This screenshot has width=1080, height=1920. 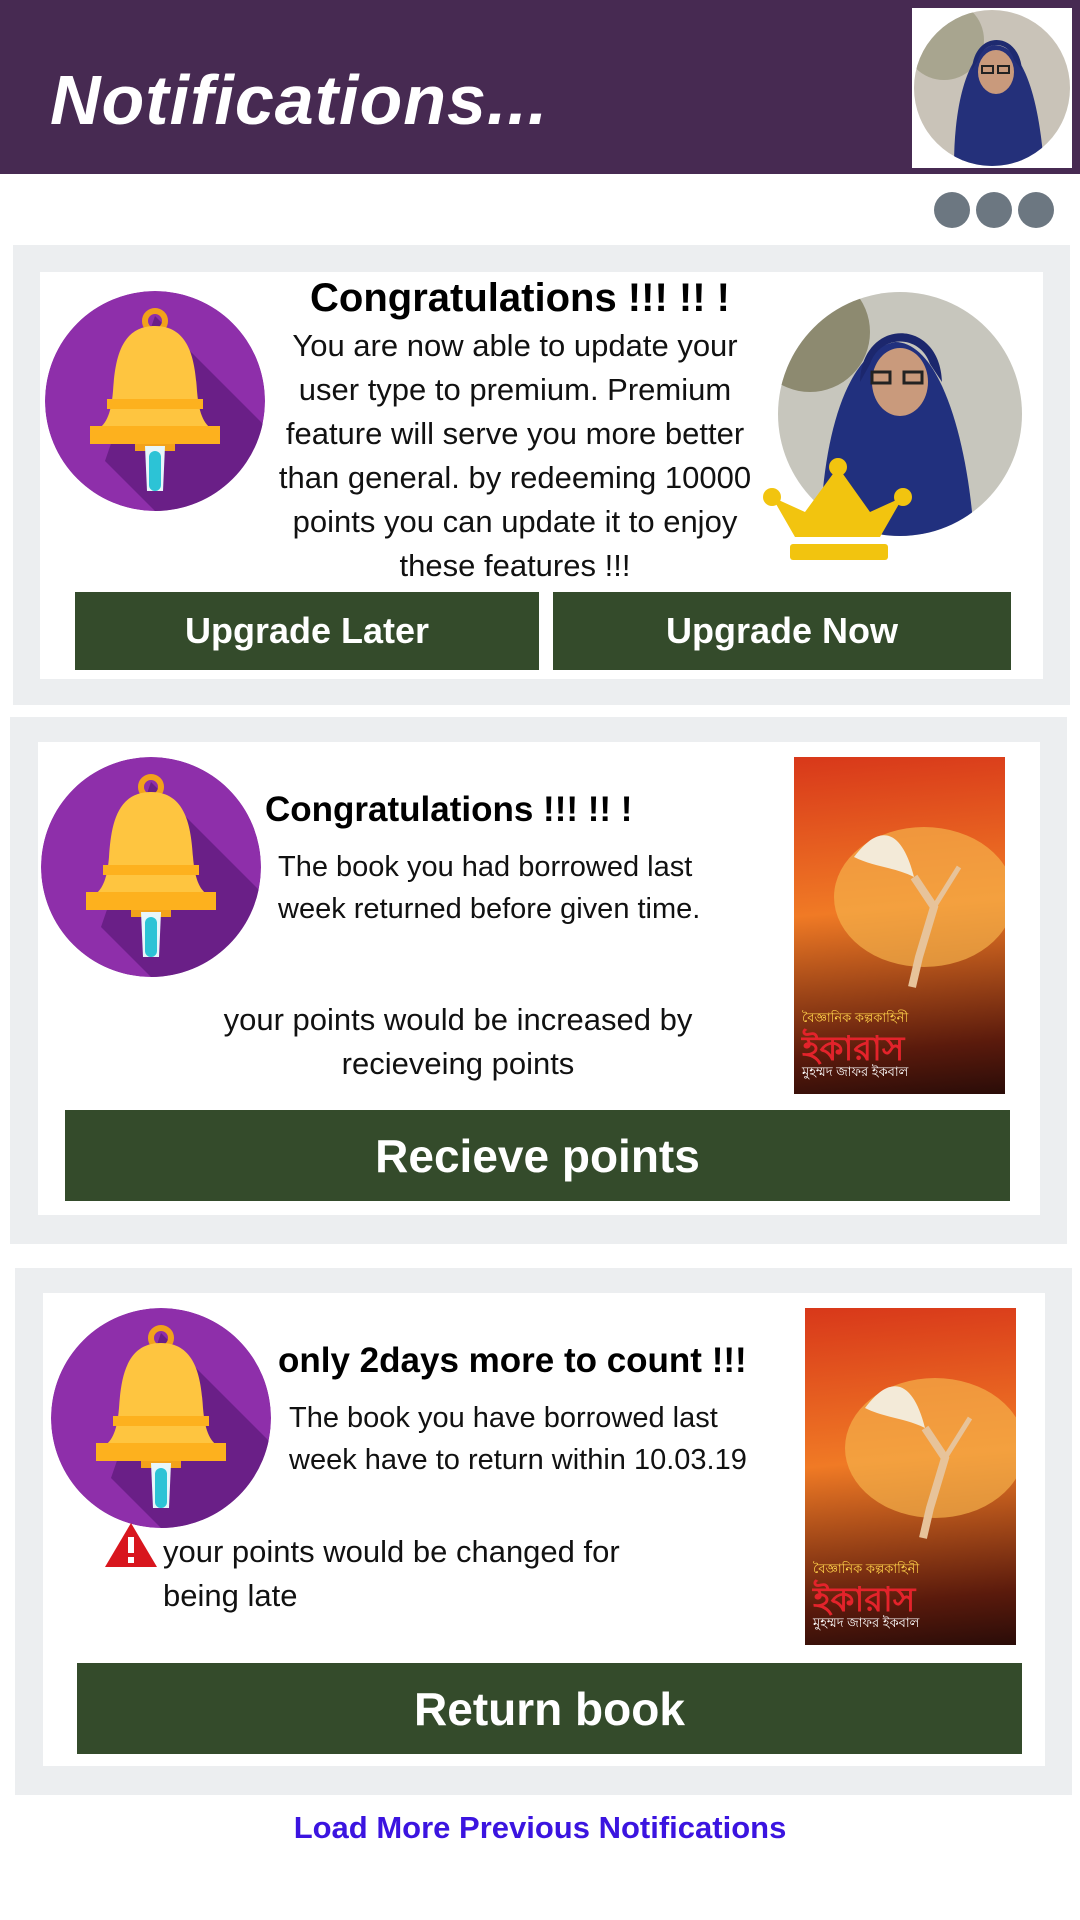 I want to click on receive-points-button: Recieve points, so click(x=537, y=1155).